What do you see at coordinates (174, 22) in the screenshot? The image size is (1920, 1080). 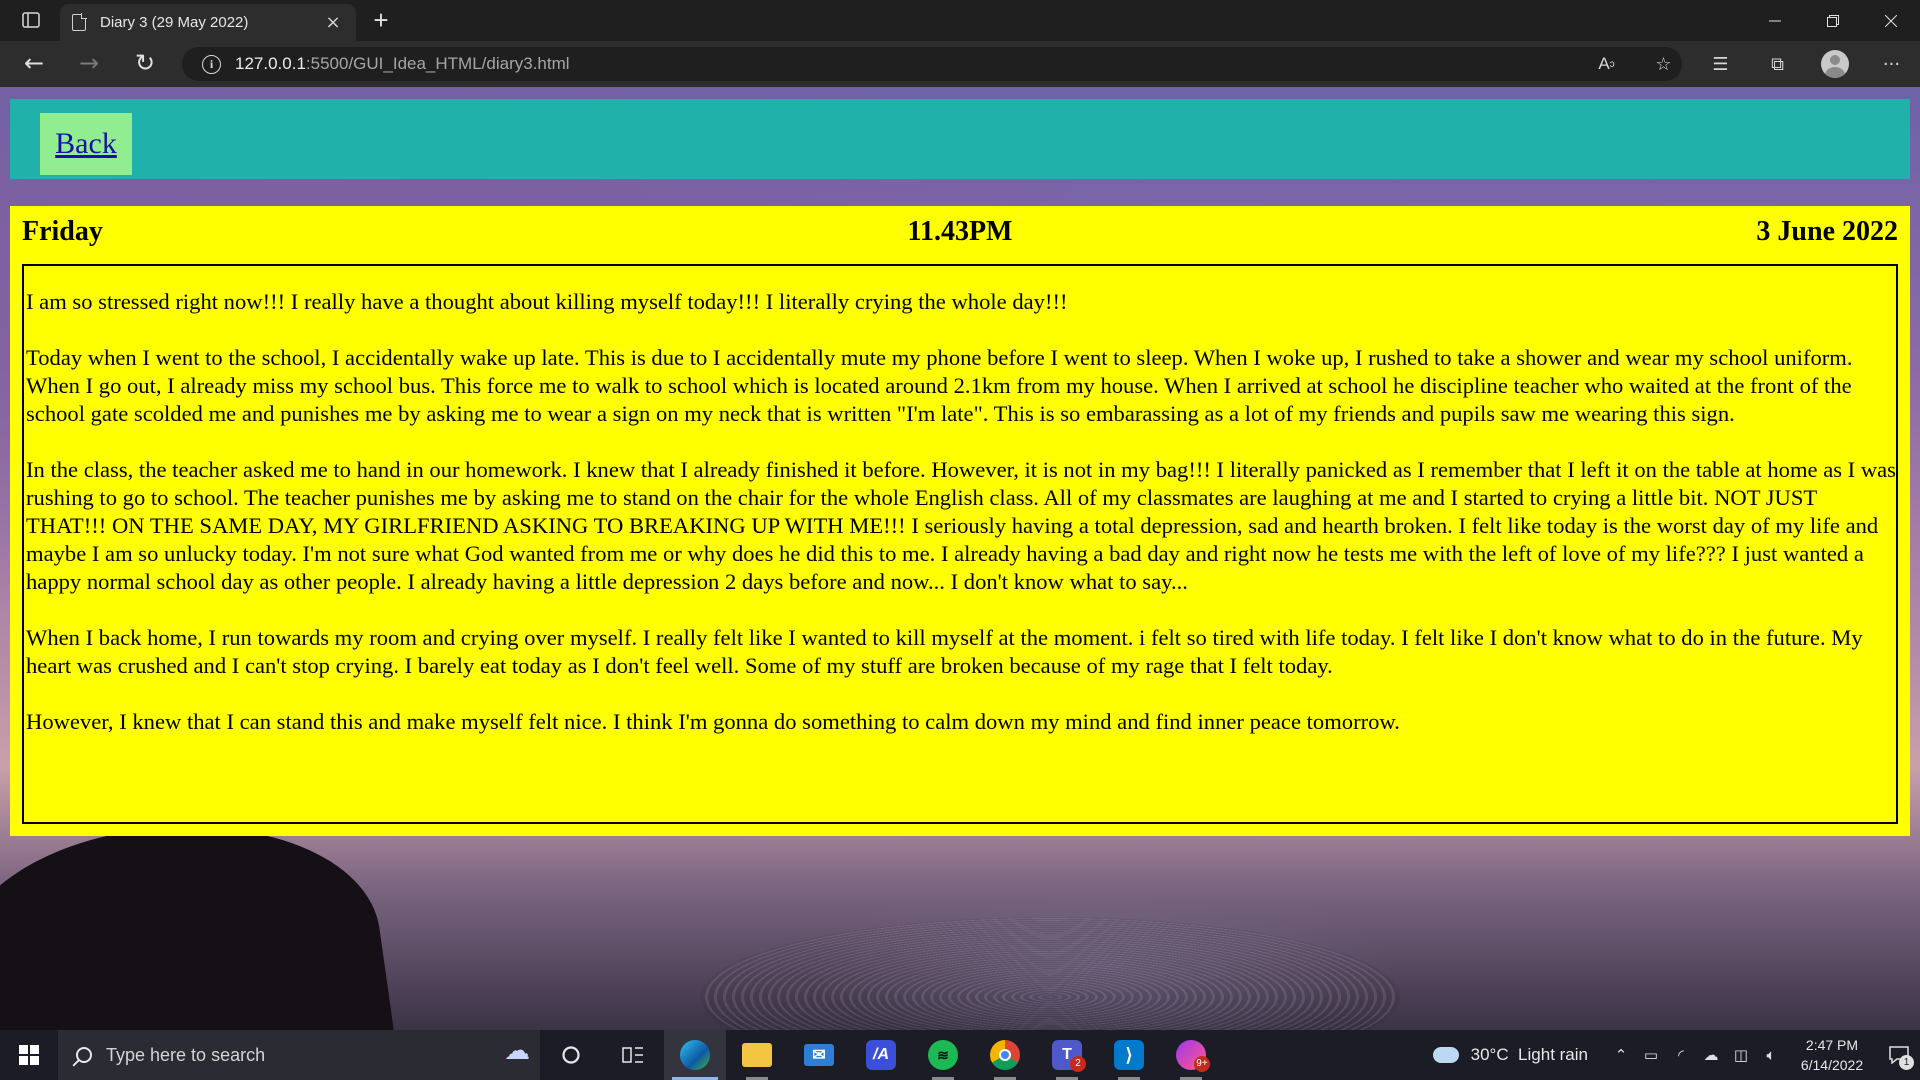 I see `tab-title: Diary 3 (29 May 2022)` at bounding box center [174, 22].